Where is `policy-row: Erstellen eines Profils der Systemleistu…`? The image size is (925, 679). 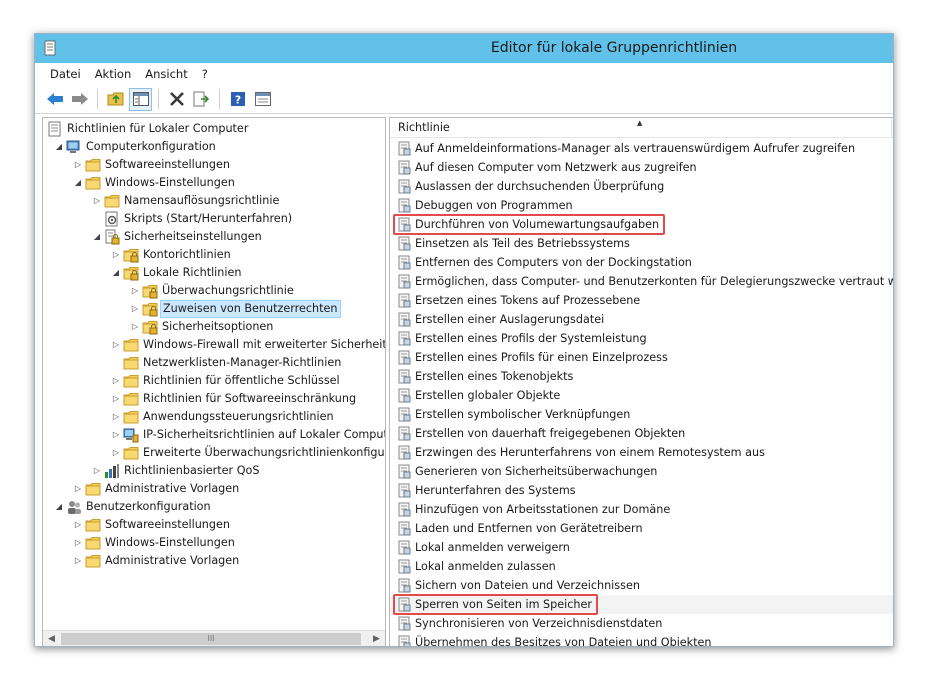
policy-row: Erstellen eines Profils der Systemleistu… is located at coordinates (641, 338).